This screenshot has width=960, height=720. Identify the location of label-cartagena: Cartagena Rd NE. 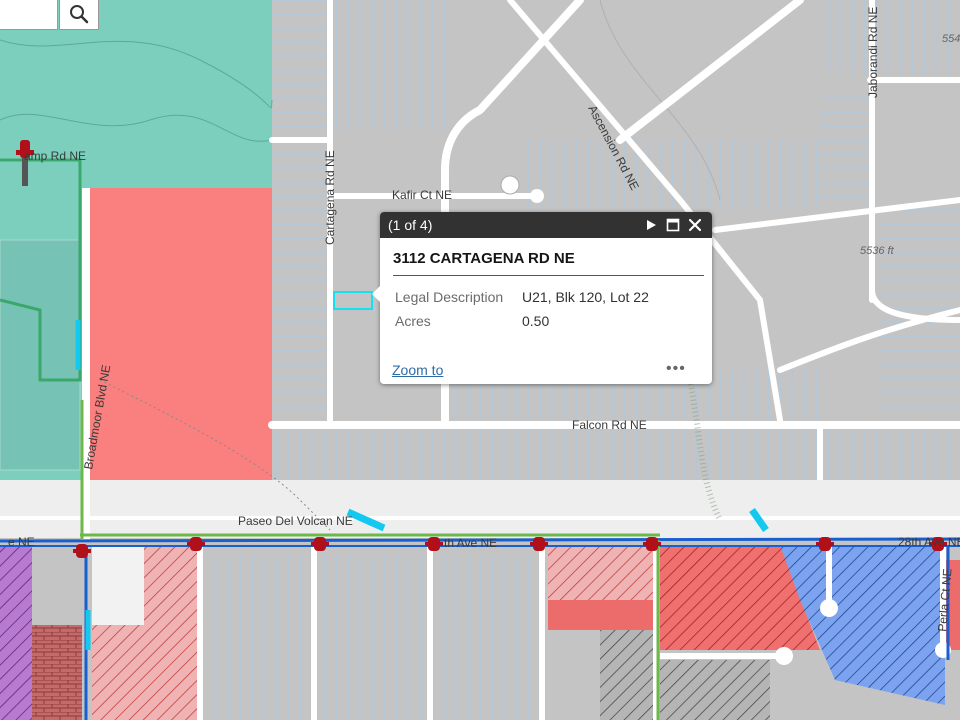
(330, 197).